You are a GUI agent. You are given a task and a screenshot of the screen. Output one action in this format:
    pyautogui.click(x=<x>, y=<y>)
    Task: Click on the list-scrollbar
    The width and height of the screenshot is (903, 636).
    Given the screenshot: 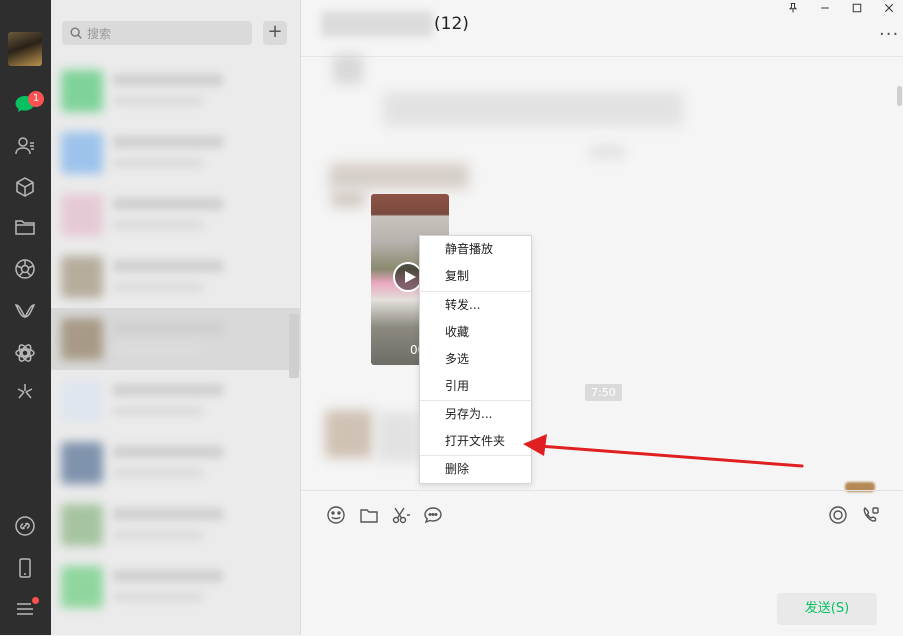 What is the action you would take?
    pyautogui.click(x=294, y=346)
    